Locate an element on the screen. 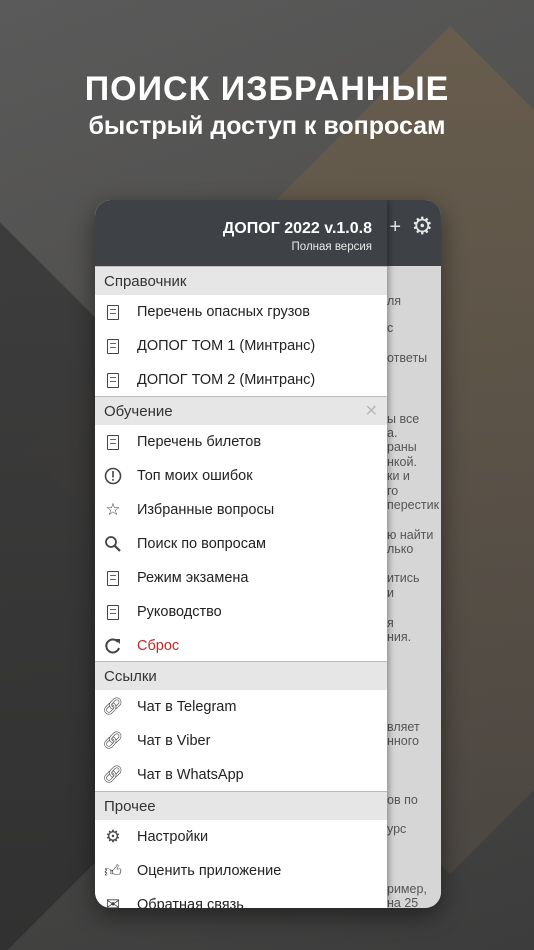  section-label: Прочее is located at coordinates (130, 806).